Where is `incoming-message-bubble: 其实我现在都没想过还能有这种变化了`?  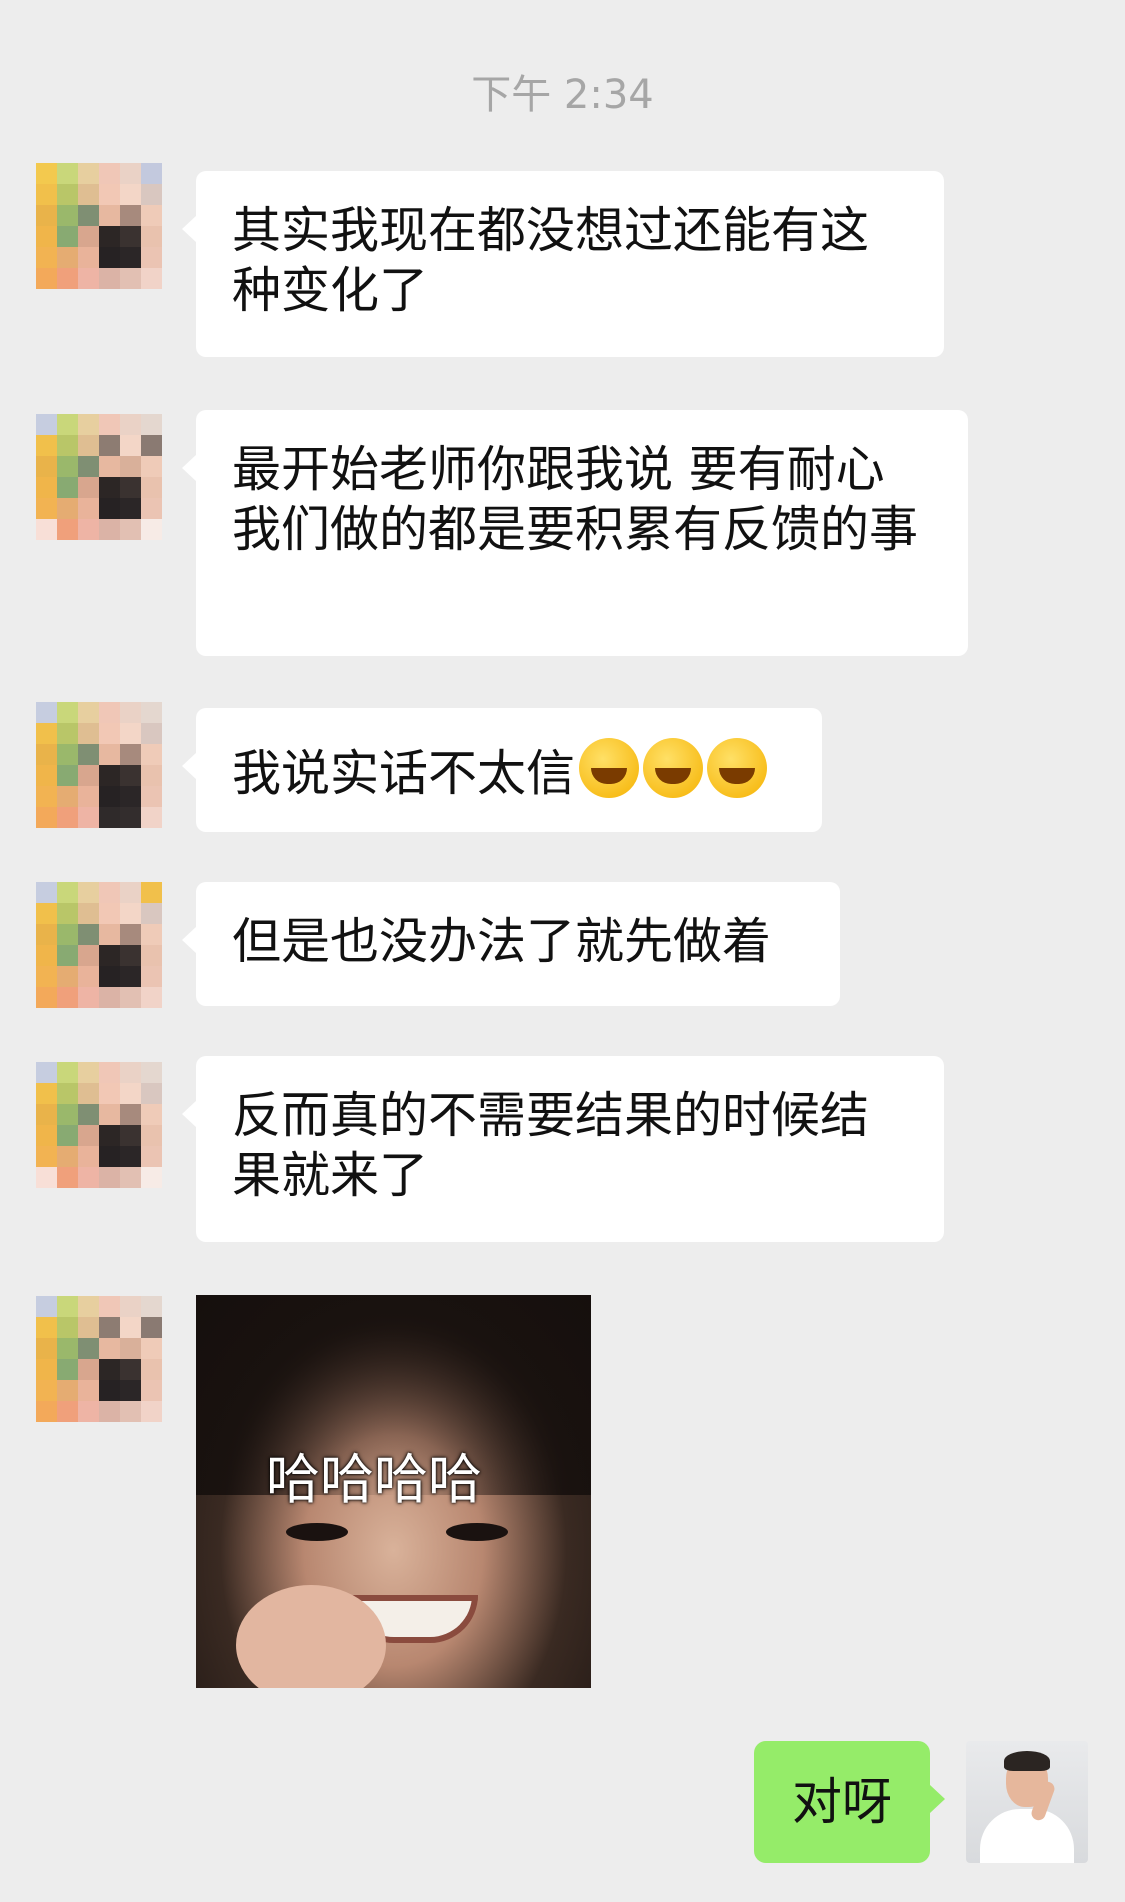
incoming-message-bubble: 其实我现在都没想过还能有这种变化了 is located at coordinates (563, 264).